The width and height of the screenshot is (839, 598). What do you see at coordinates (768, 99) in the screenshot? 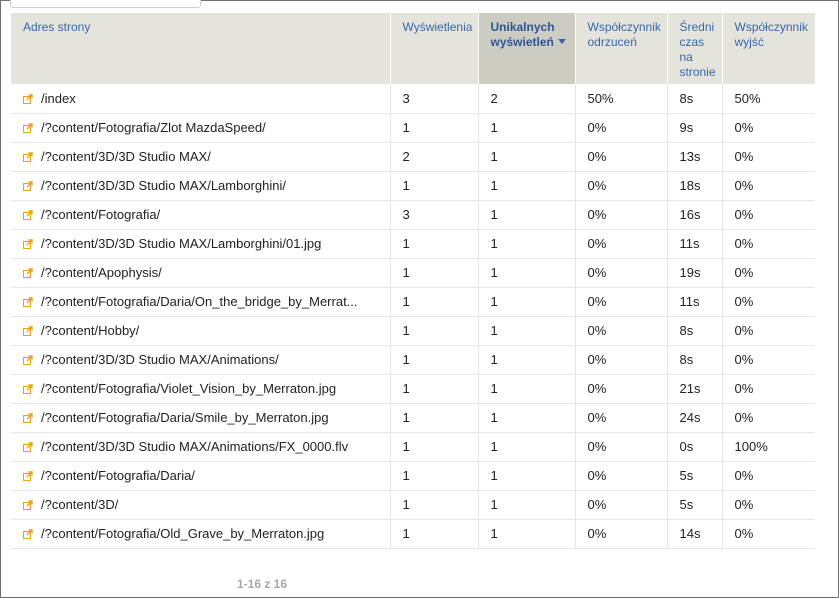
I see `cell-exit: 50%` at bounding box center [768, 99].